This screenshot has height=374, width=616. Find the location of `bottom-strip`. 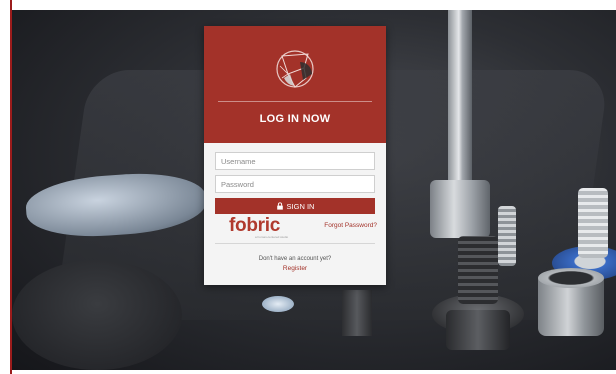

bottom-strip is located at coordinates (314, 372).